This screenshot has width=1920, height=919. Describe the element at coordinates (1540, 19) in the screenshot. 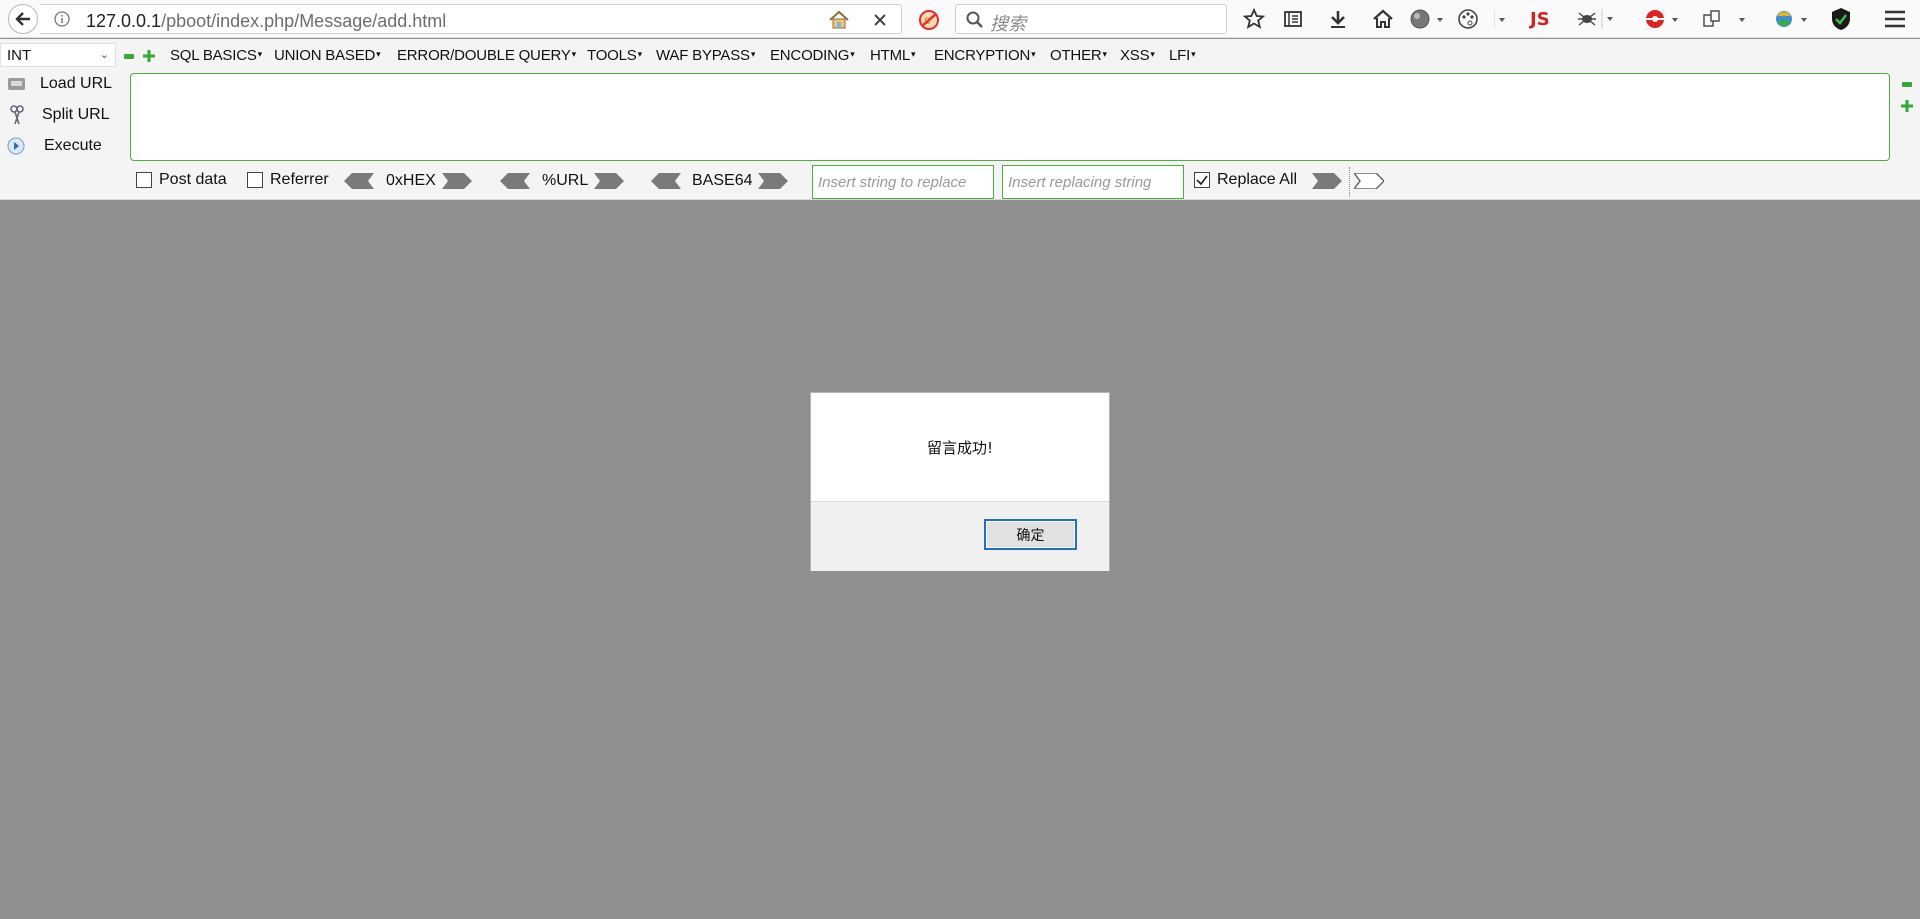

I see `js-icon: JS` at that location.